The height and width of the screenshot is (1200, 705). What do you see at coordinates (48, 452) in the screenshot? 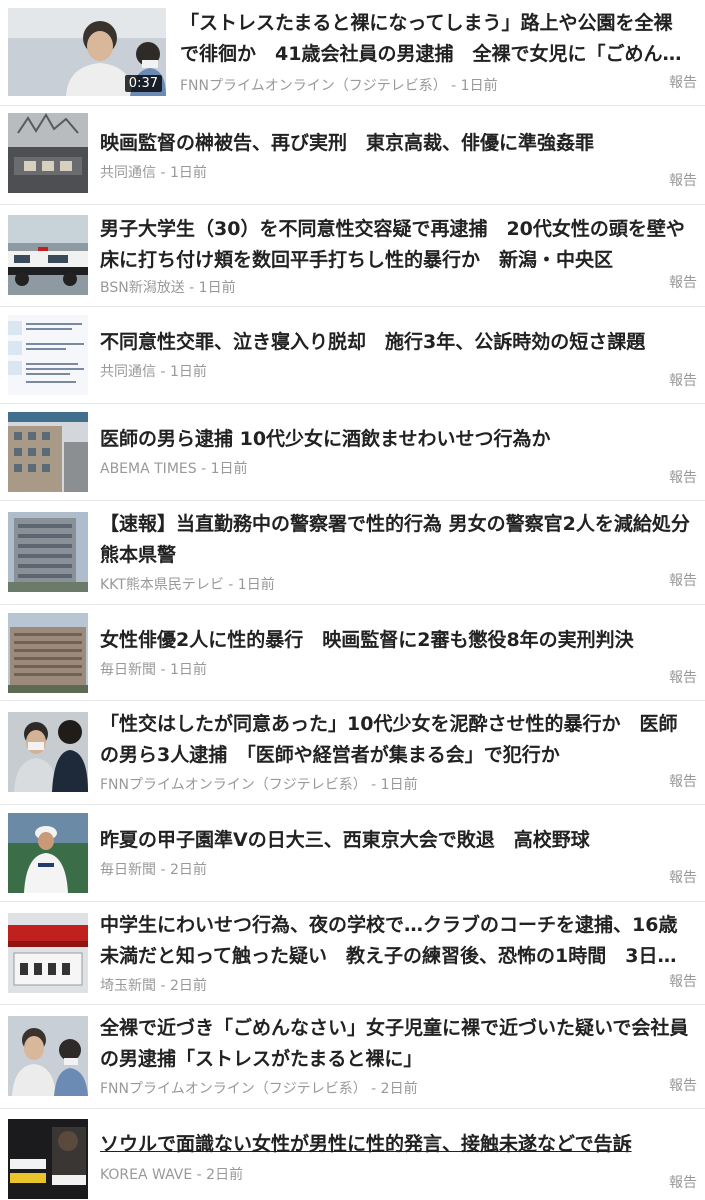
I see `building-photo-icon` at bounding box center [48, 452].